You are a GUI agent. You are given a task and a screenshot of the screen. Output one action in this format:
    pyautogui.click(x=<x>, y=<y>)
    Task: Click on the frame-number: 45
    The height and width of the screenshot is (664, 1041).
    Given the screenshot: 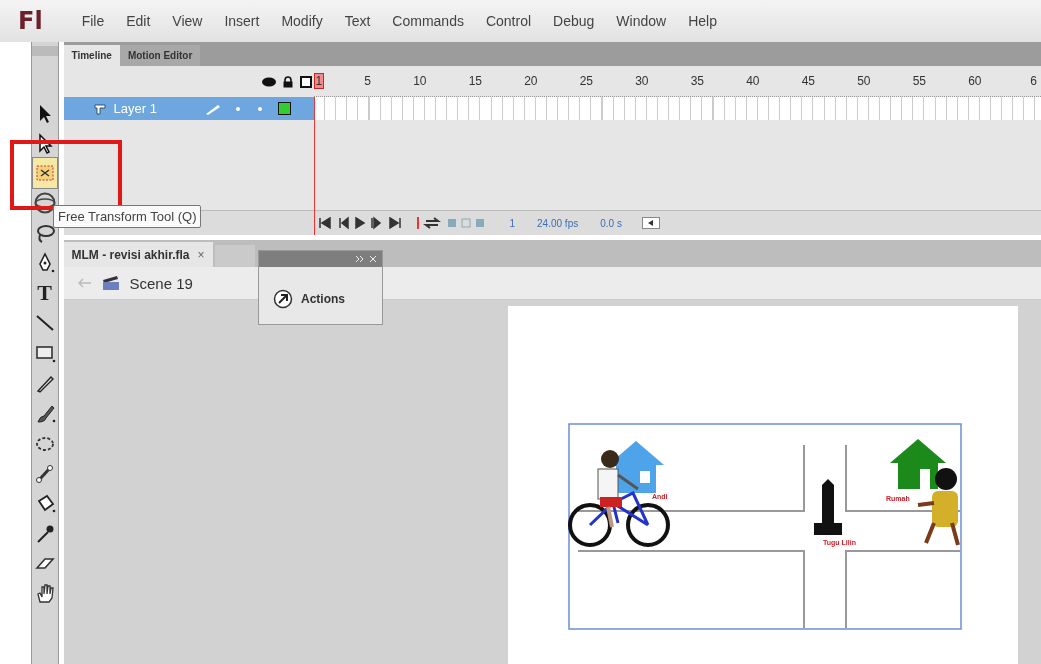 What is the action you would take?
    pyautogui.click(x=808, y=81)
    